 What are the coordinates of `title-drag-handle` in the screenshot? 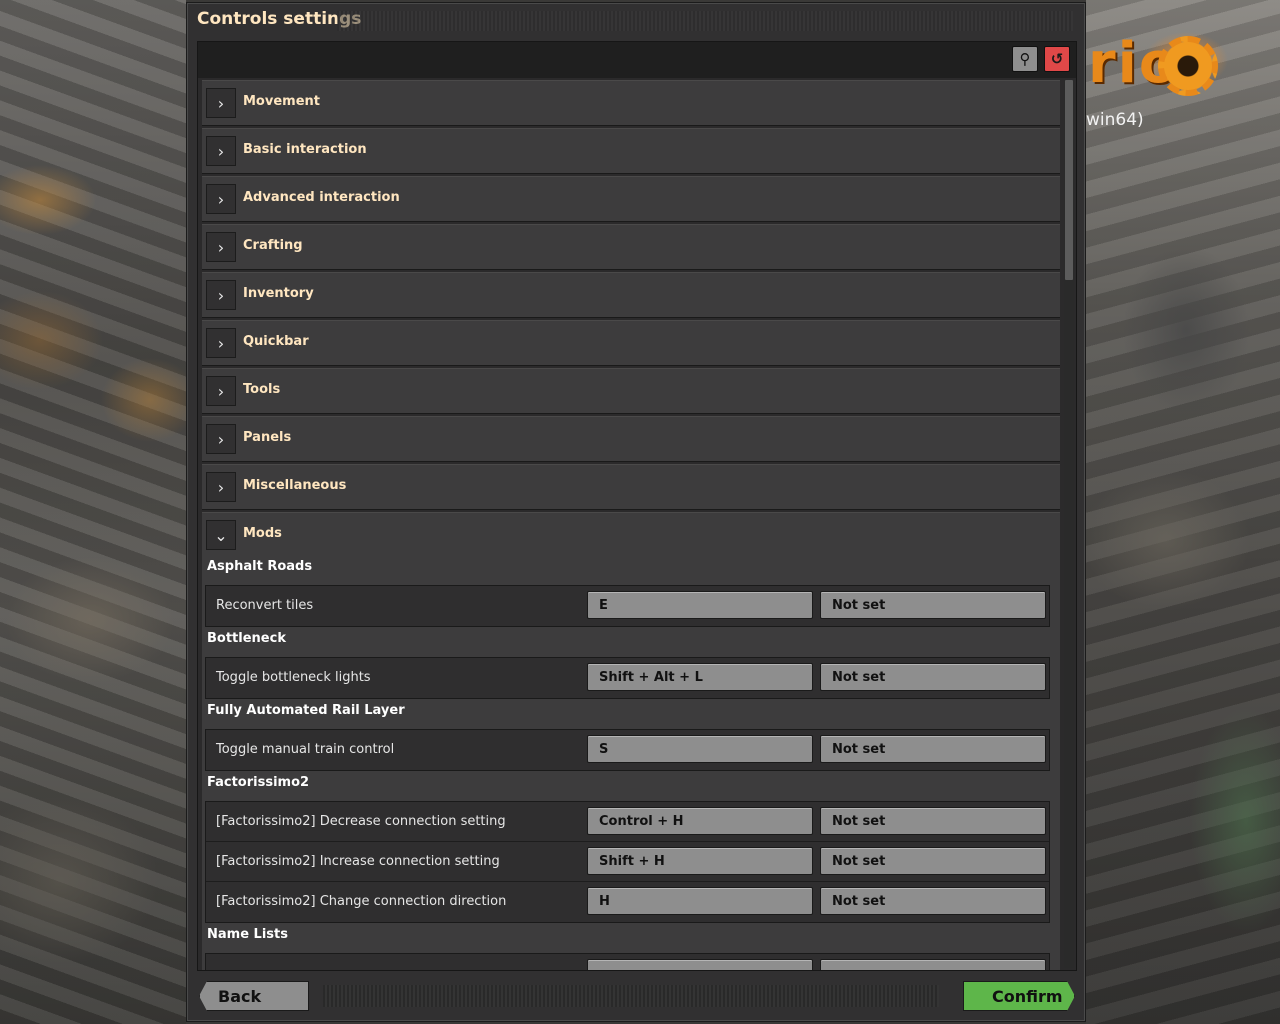 It's located at (705, 21).